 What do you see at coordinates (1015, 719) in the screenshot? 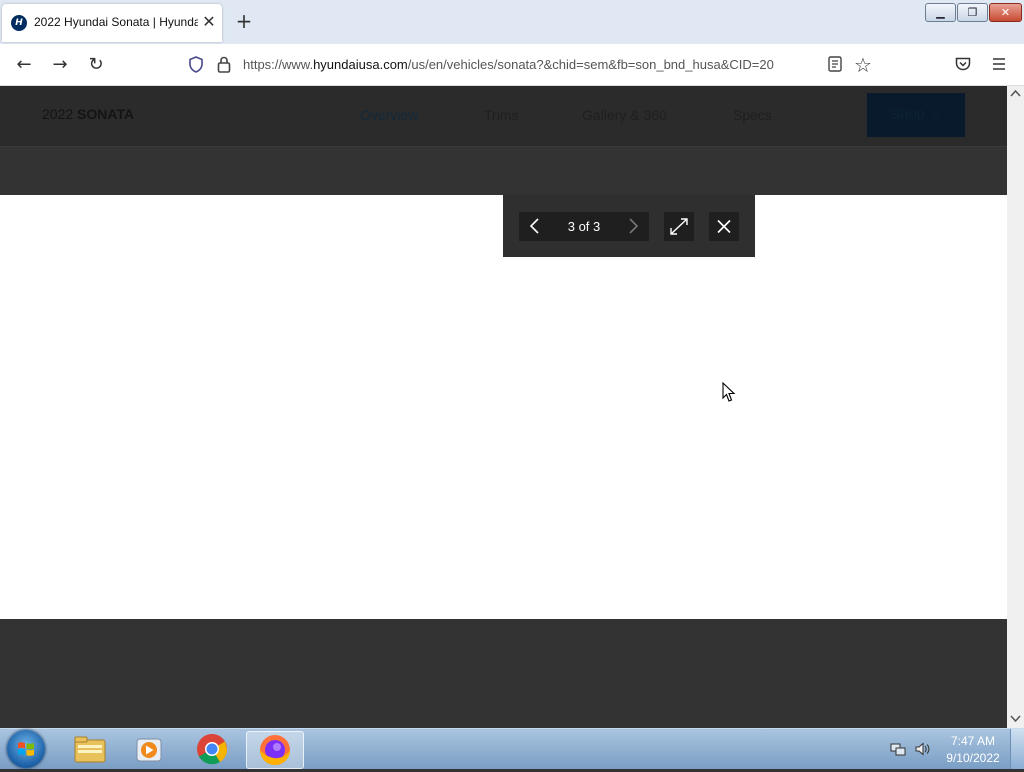
I see `scroll-down-icon` at bounding box center [1015, 719].